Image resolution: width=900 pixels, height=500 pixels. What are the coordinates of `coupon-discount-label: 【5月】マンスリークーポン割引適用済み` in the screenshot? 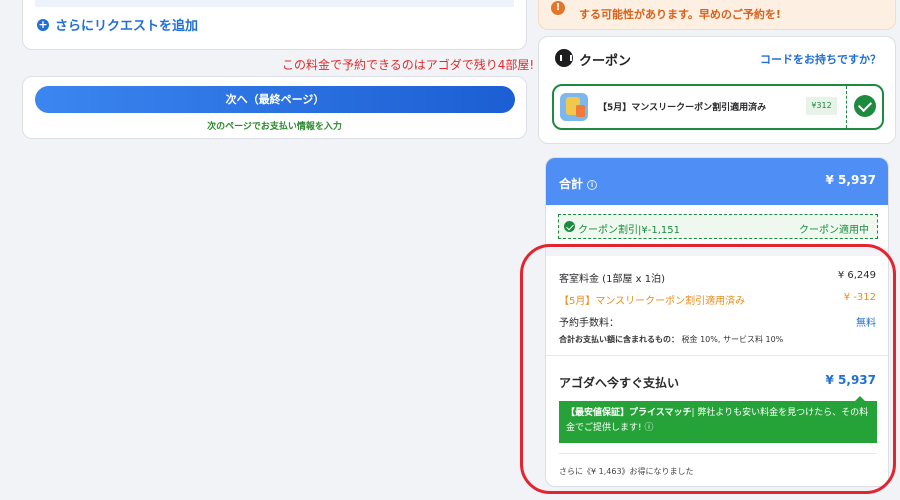 It's located at (652, 301).